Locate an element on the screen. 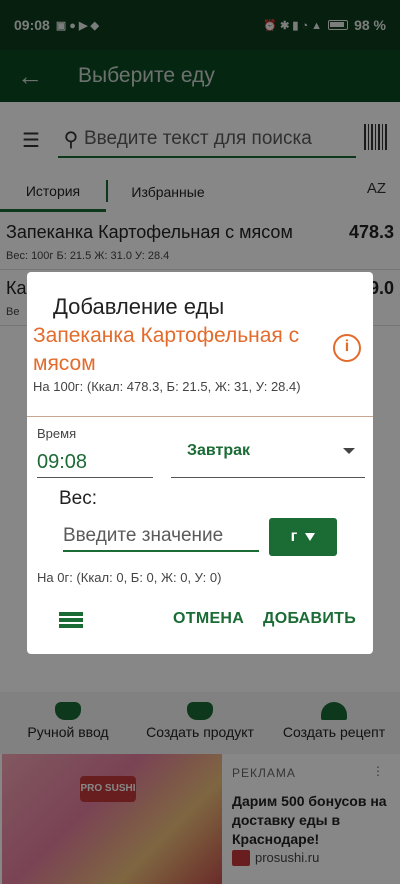  unit-label: г is located at coordinates (294, 536).